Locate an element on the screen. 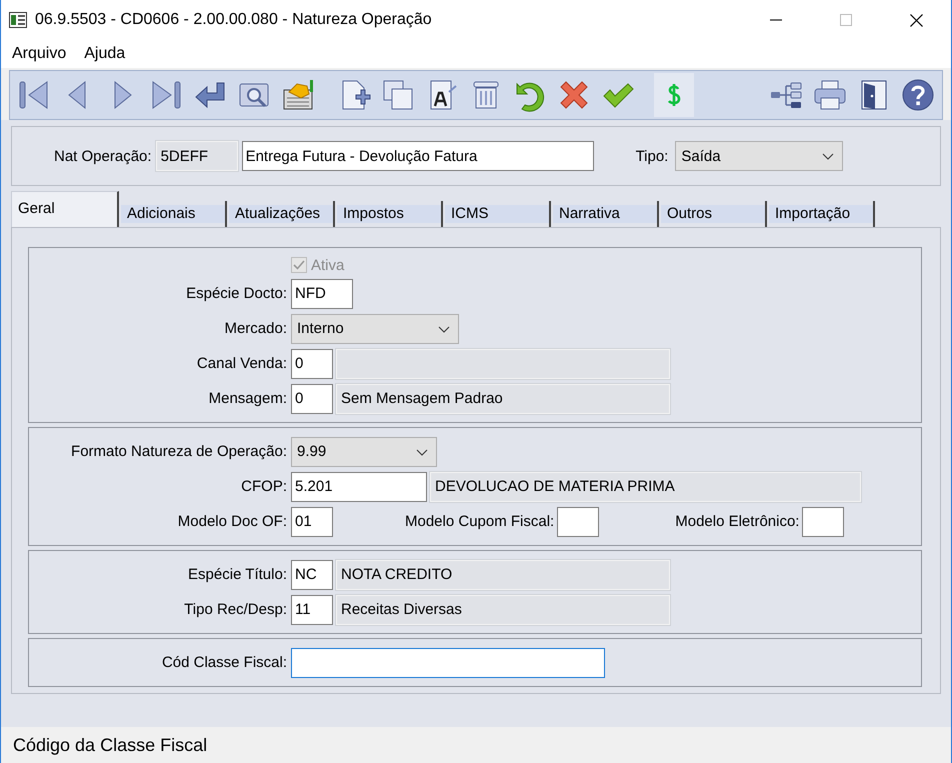 The width and height of the screenshot is (952, 763). field-label: Tipo: is located at coordinates (652, 156).